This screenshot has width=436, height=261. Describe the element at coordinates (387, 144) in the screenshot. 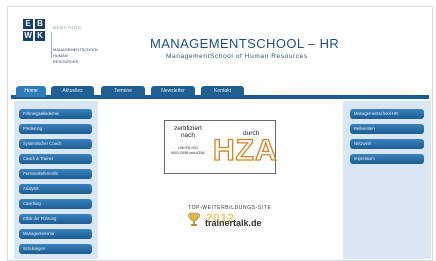

I see `sidebar-item-netzwerk: Netzwerk` at that location.